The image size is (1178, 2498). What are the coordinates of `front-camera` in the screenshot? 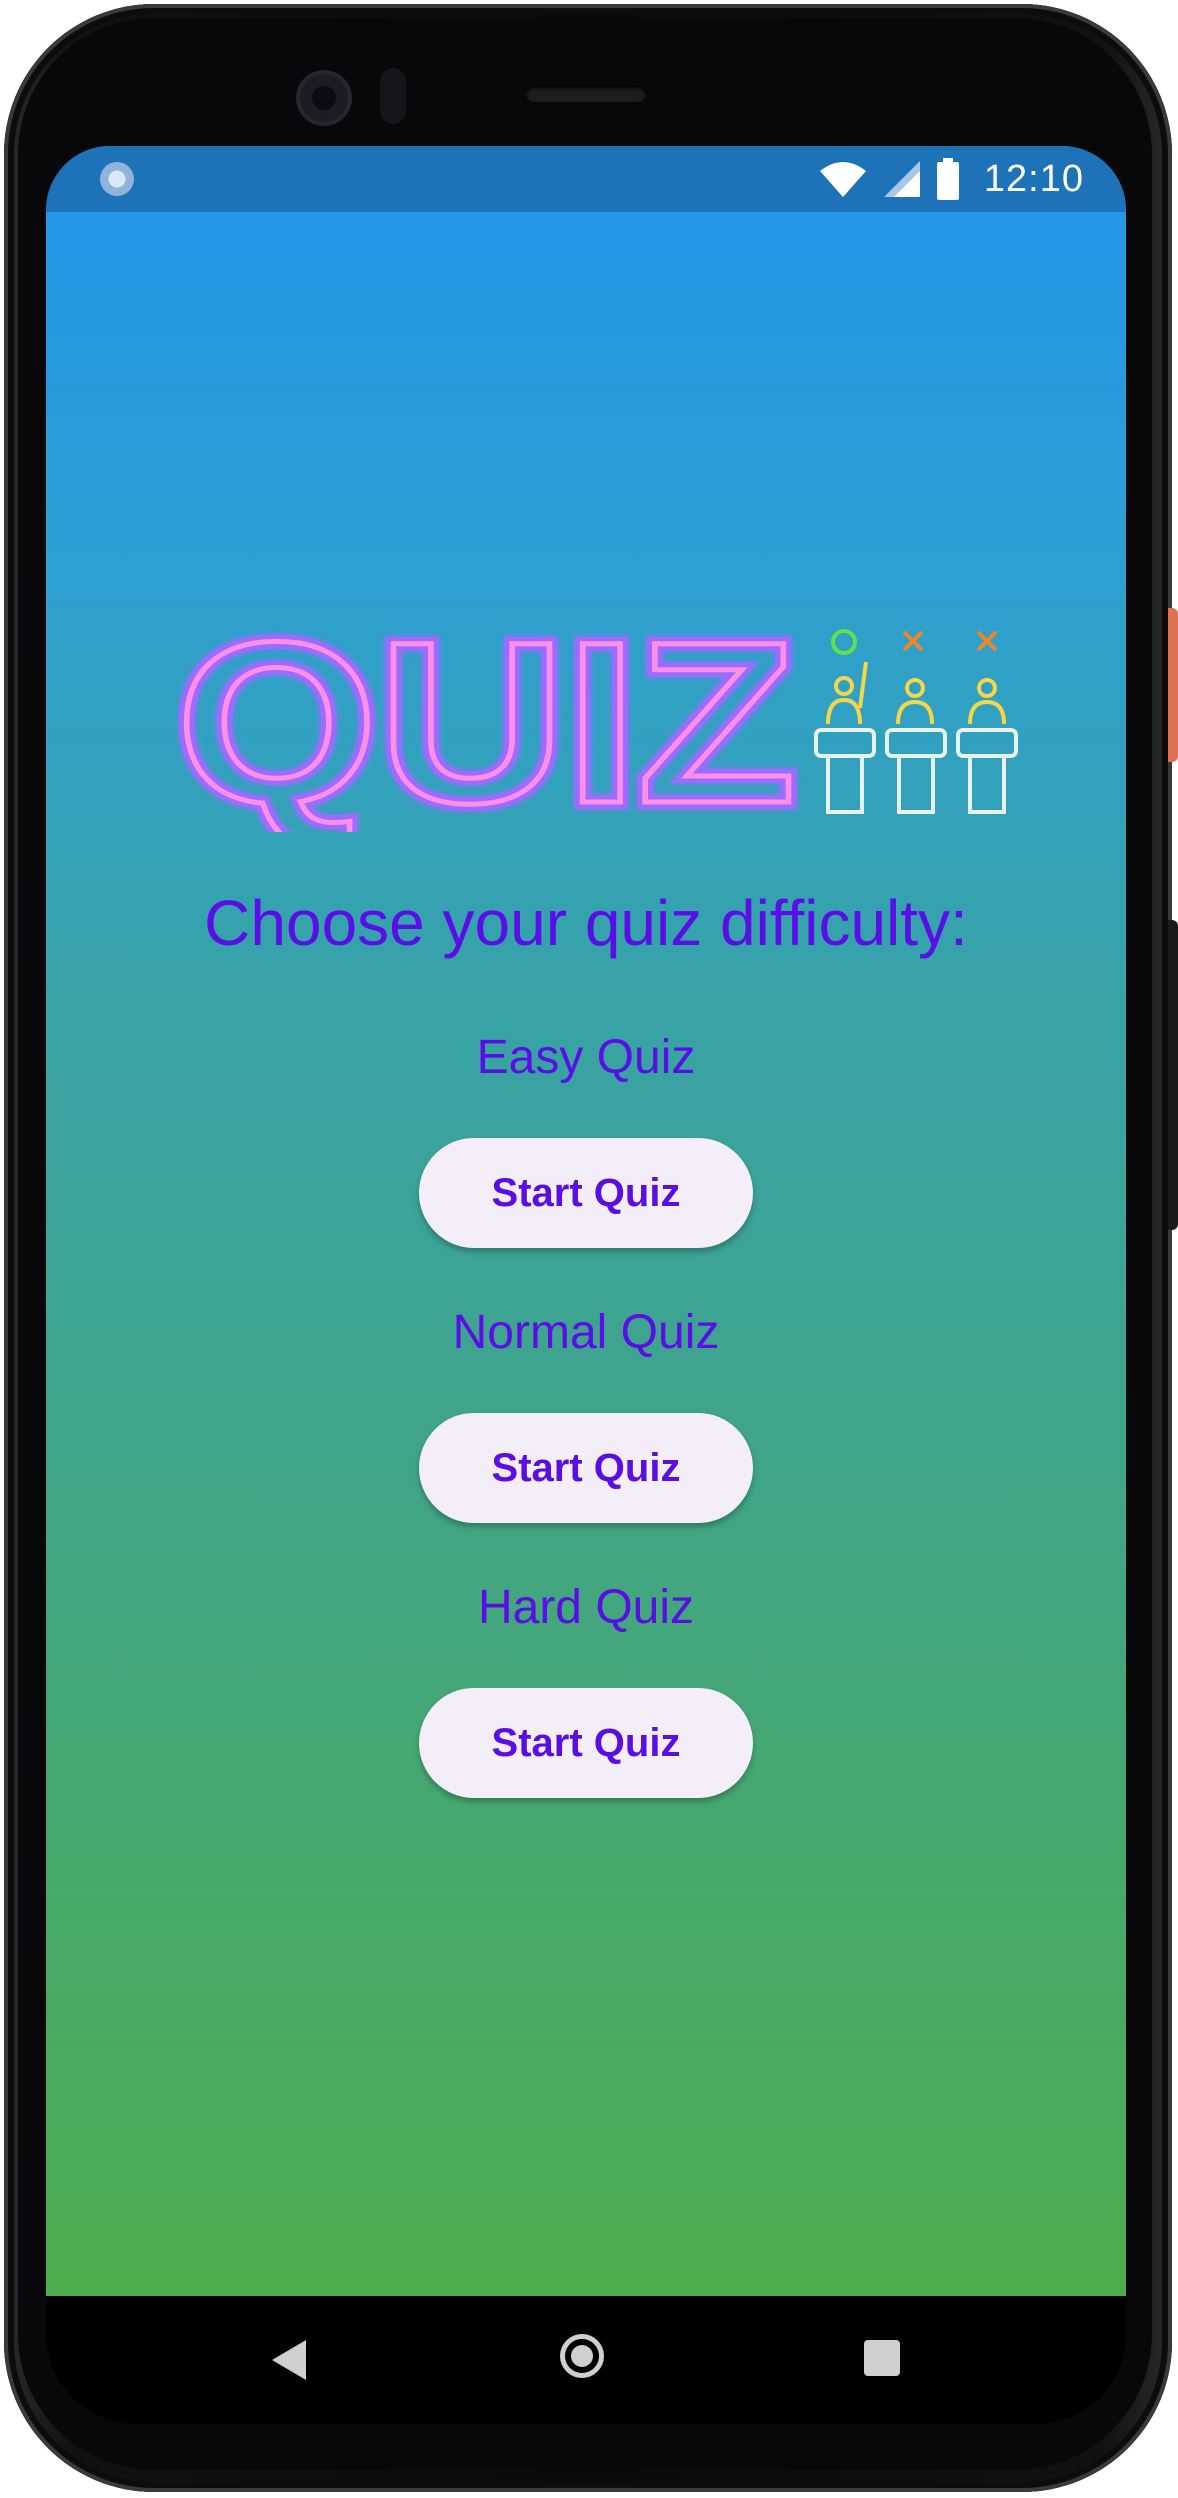 It's located at (324, 98).